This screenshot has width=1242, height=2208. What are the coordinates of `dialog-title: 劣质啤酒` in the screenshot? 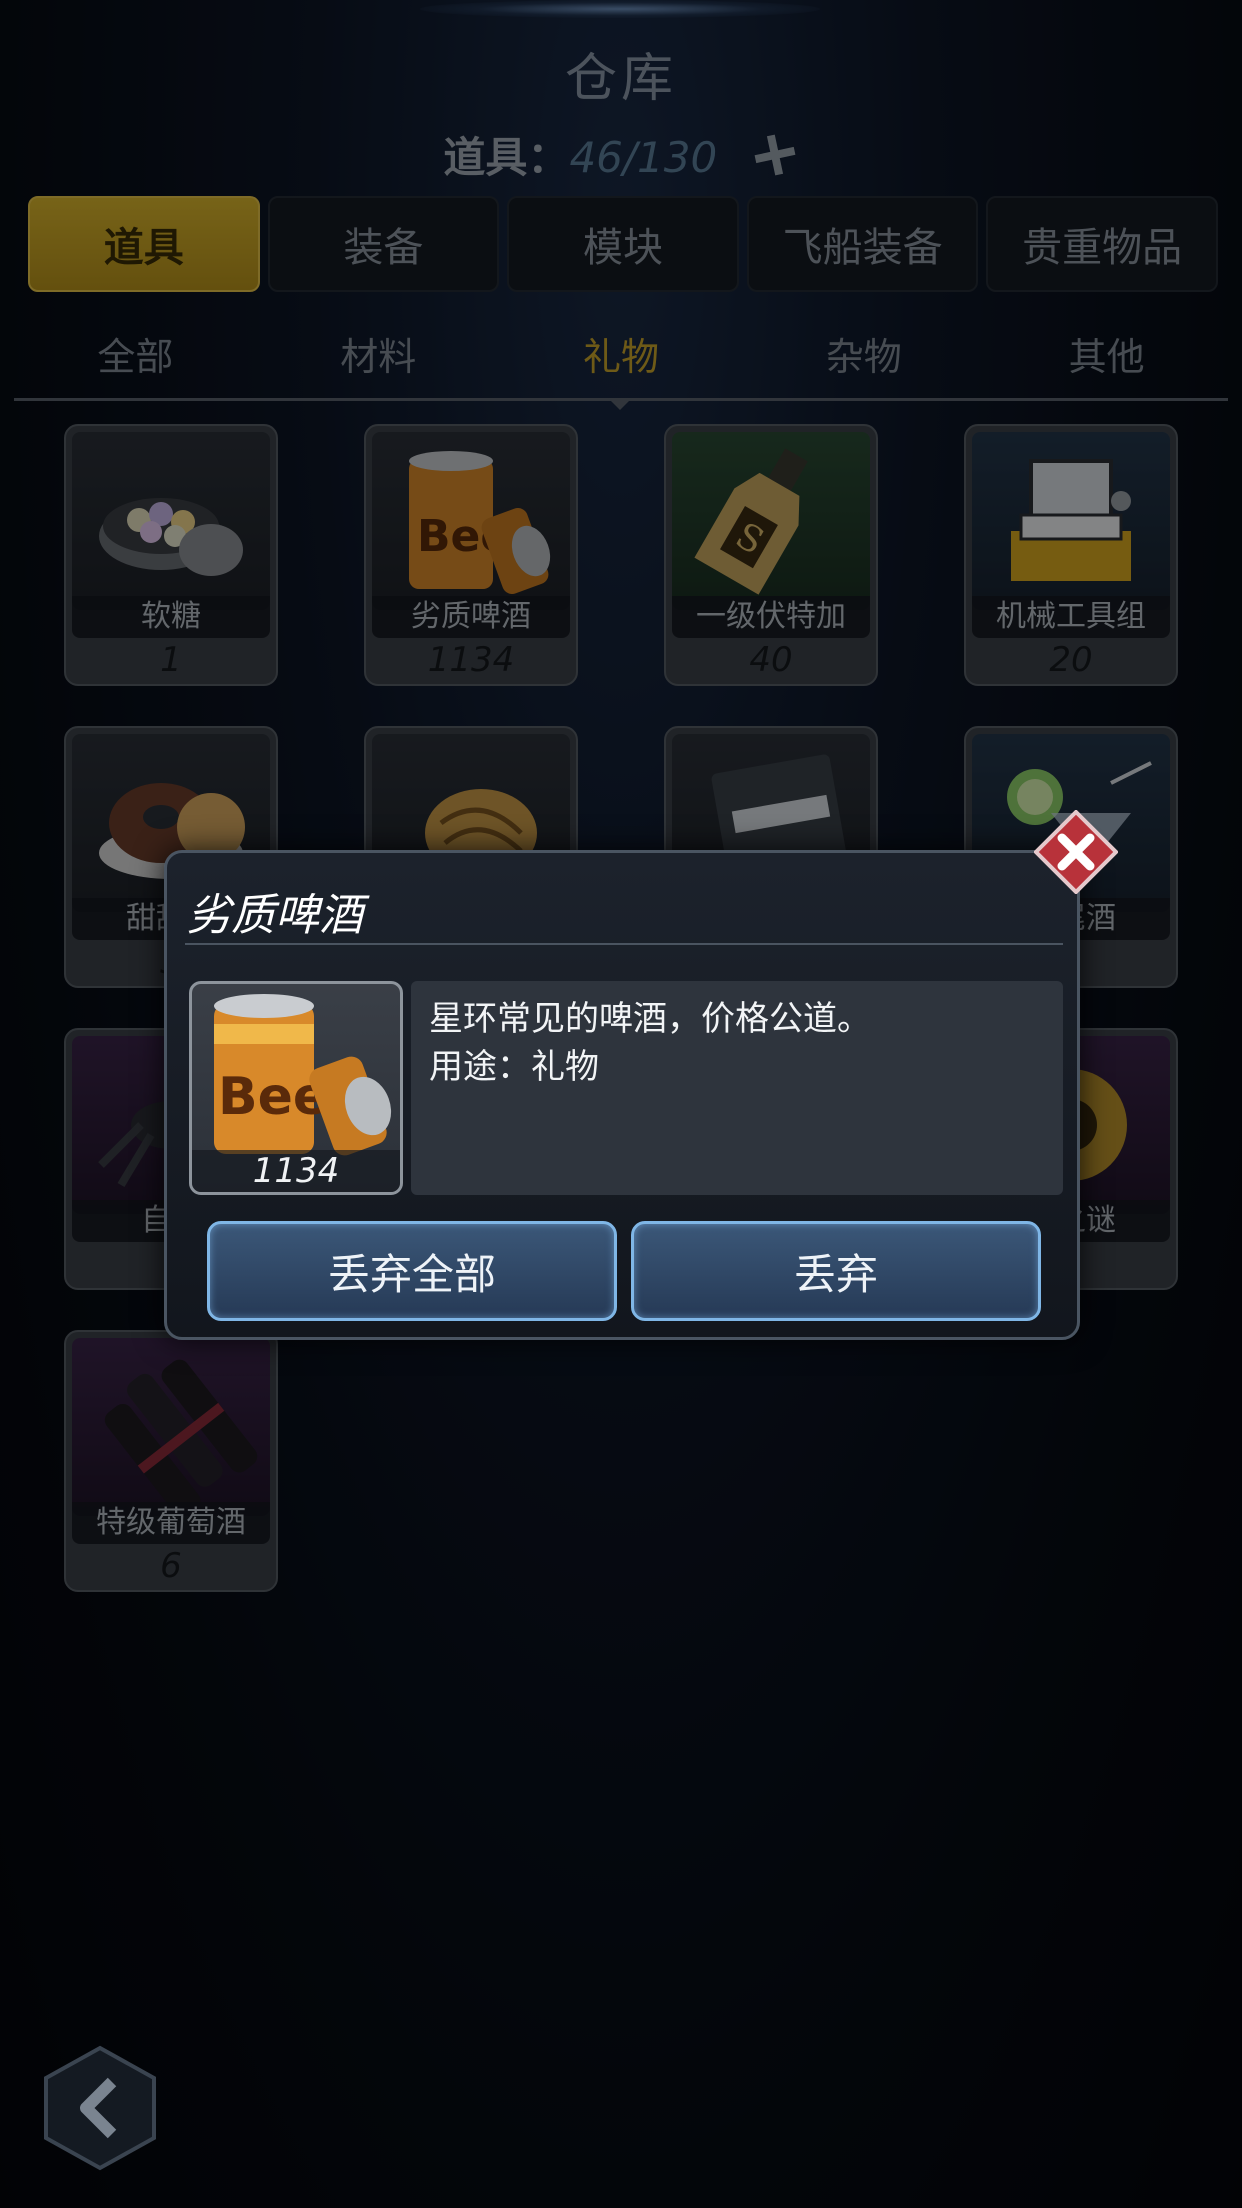 It's located at (275, 915).